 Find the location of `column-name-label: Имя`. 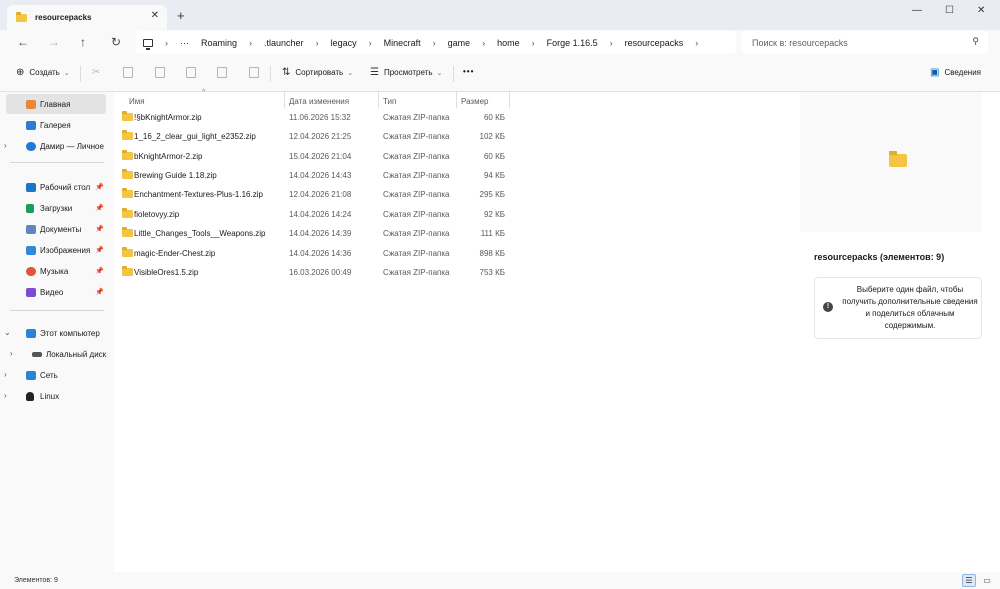

column-name-label: Имя is located at coordinates (137, 101).